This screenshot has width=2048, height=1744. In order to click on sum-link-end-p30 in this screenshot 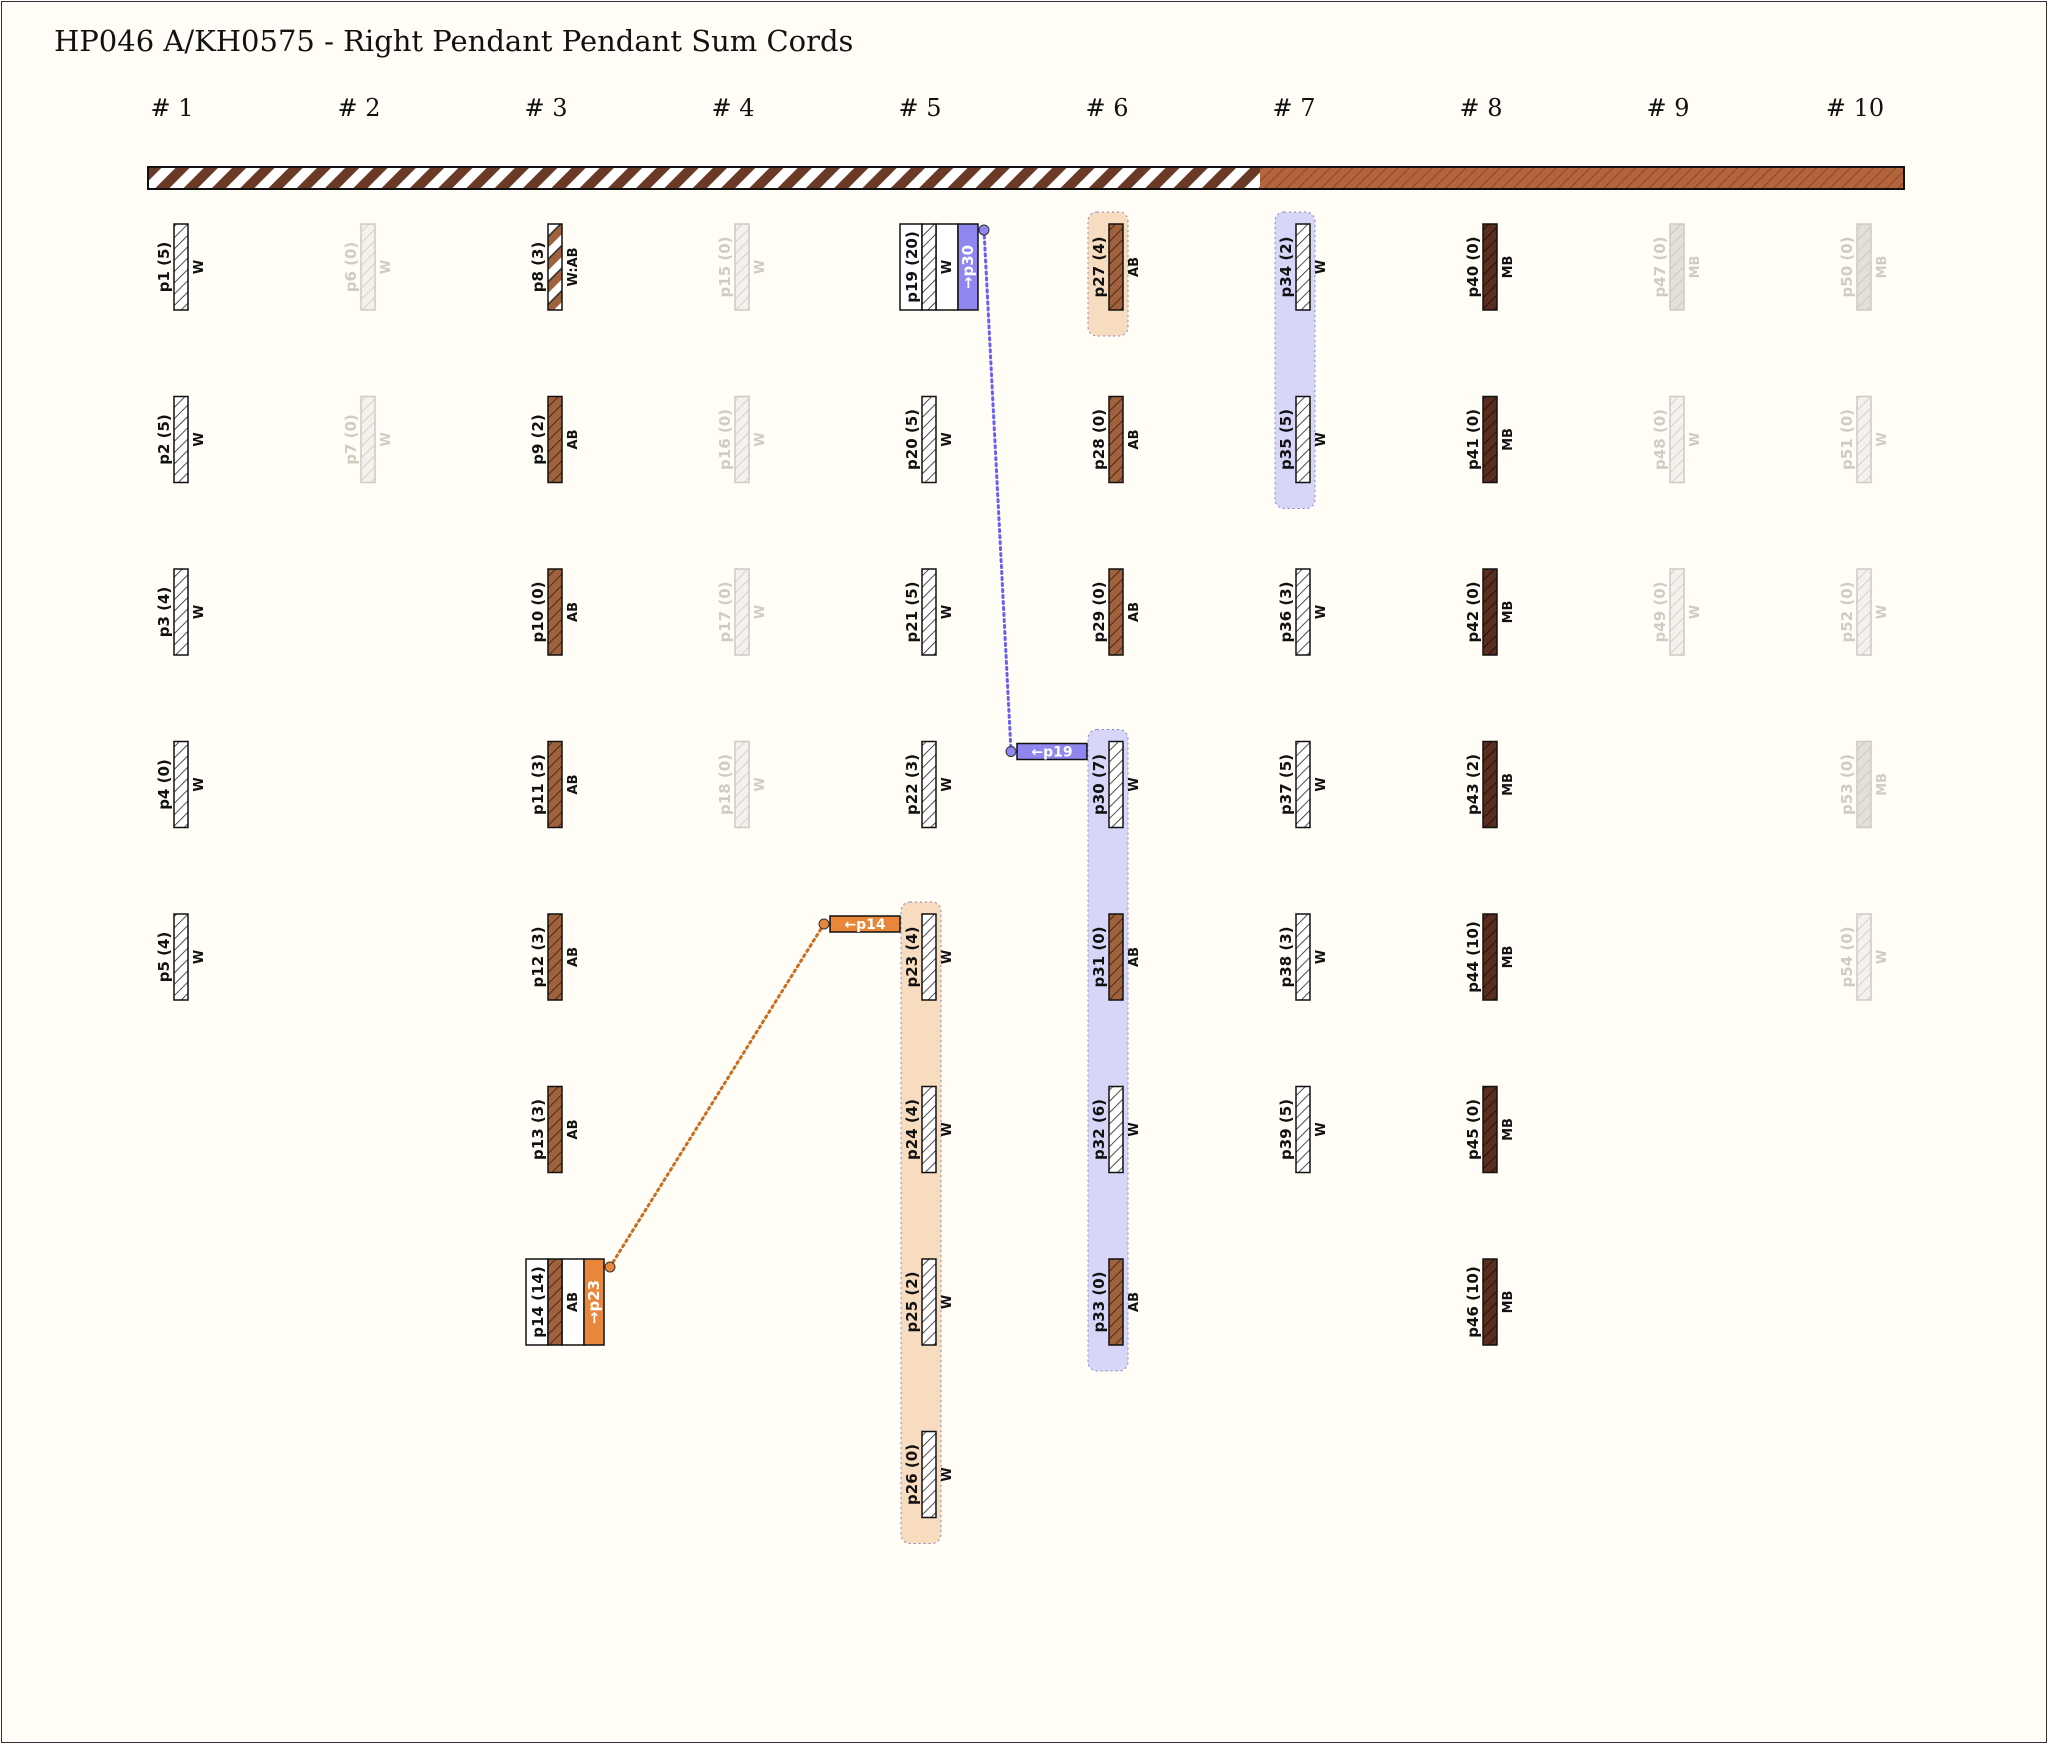, I will do `click(1011, 751)`.